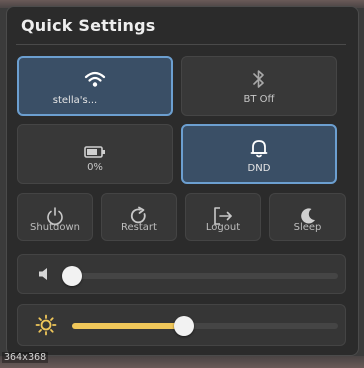 The width and height of the screenshot is (364, 368). What do you see at coordinates (88, 25) in the screenshot?
I see `panel-title: Quick Settings` at bounding box center [88, 25].